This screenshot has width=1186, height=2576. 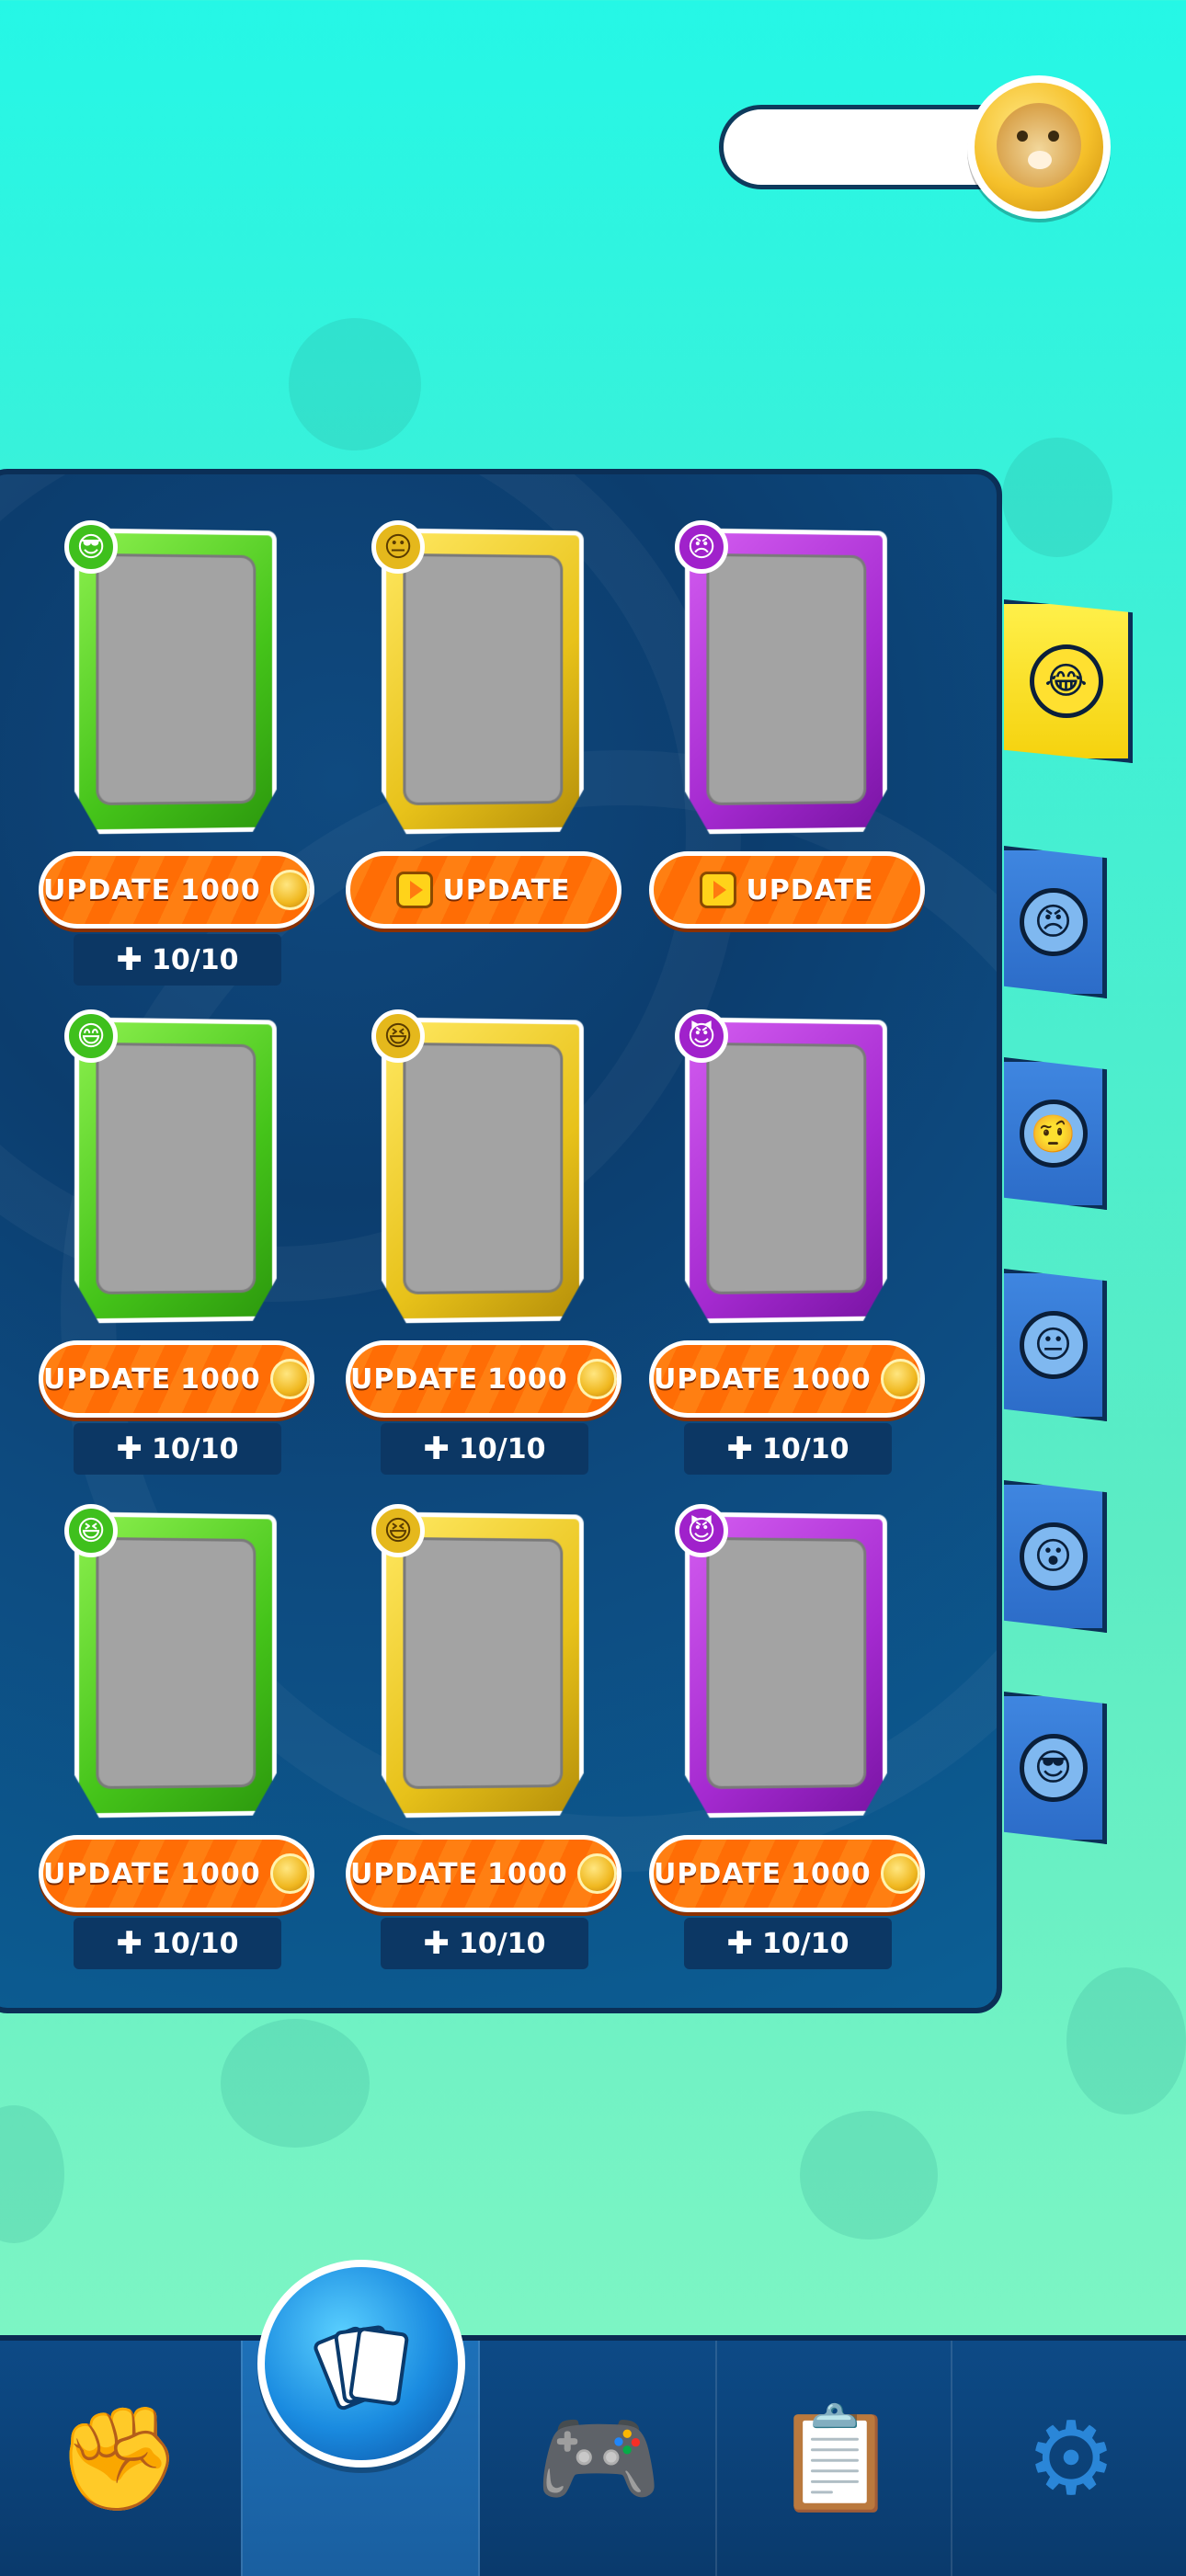 I want to click on card-emoji-badge: 😆, so click(x=91, y=1530).